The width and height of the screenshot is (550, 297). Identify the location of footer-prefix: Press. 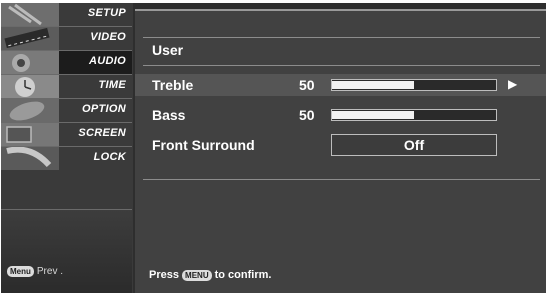
(164, 275).